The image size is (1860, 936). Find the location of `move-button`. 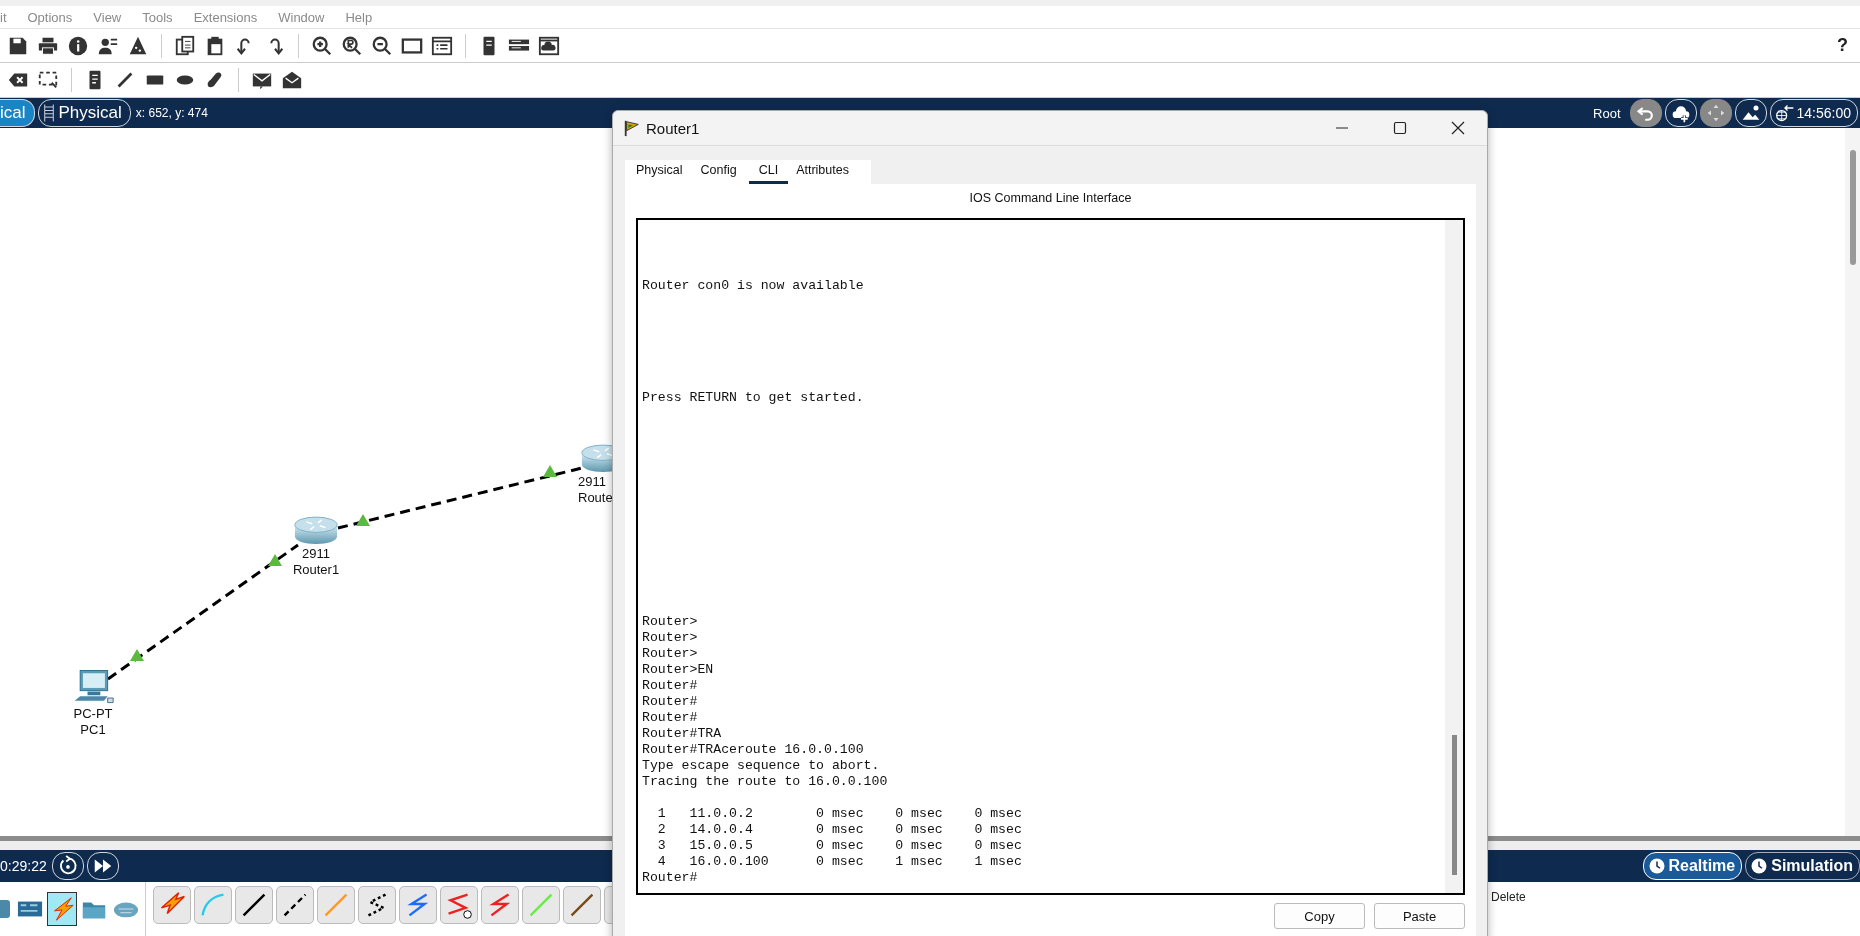

move-button is located at coordinates (1715, 113).